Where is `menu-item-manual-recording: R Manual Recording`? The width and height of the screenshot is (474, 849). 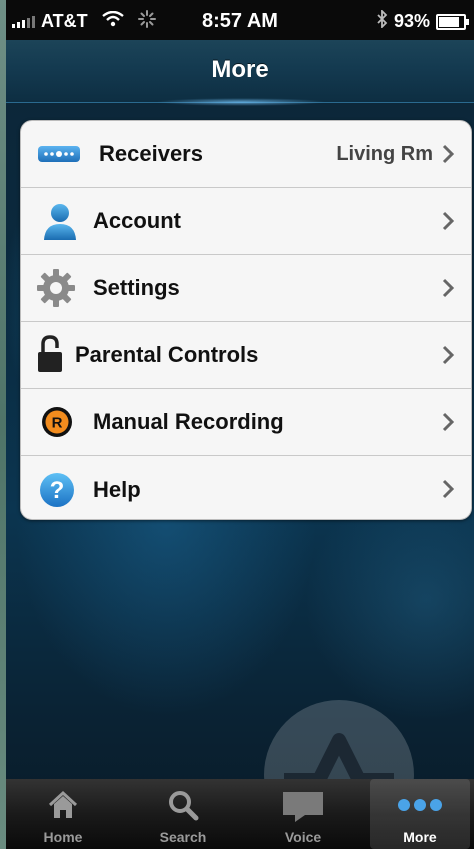 menu-item-manual-recording: R Manual Recording is located at coordinates (246, 422).